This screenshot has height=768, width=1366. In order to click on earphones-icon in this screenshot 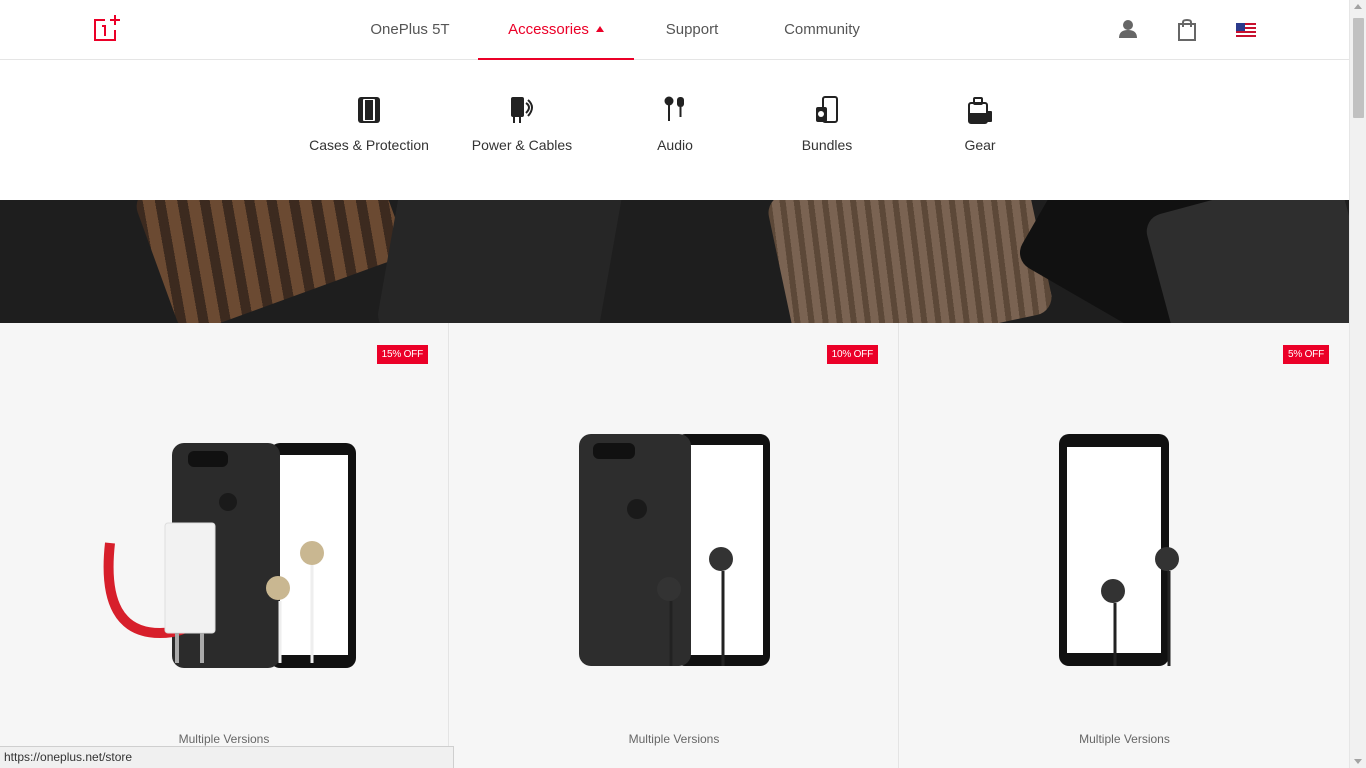, I will do `click(674, 108)`.